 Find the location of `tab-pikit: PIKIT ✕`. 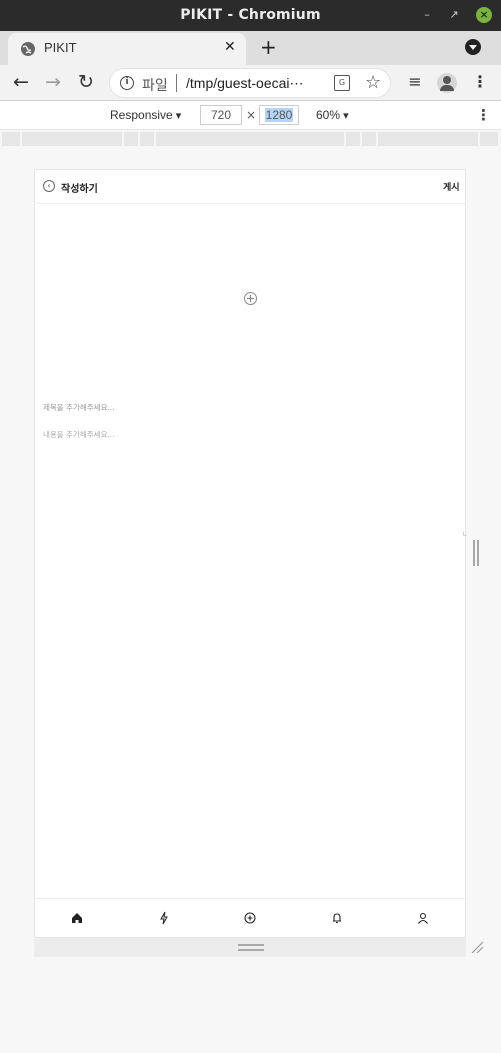

tab-pikit: PIKIT ✕ is located at coordinates (127, 49).